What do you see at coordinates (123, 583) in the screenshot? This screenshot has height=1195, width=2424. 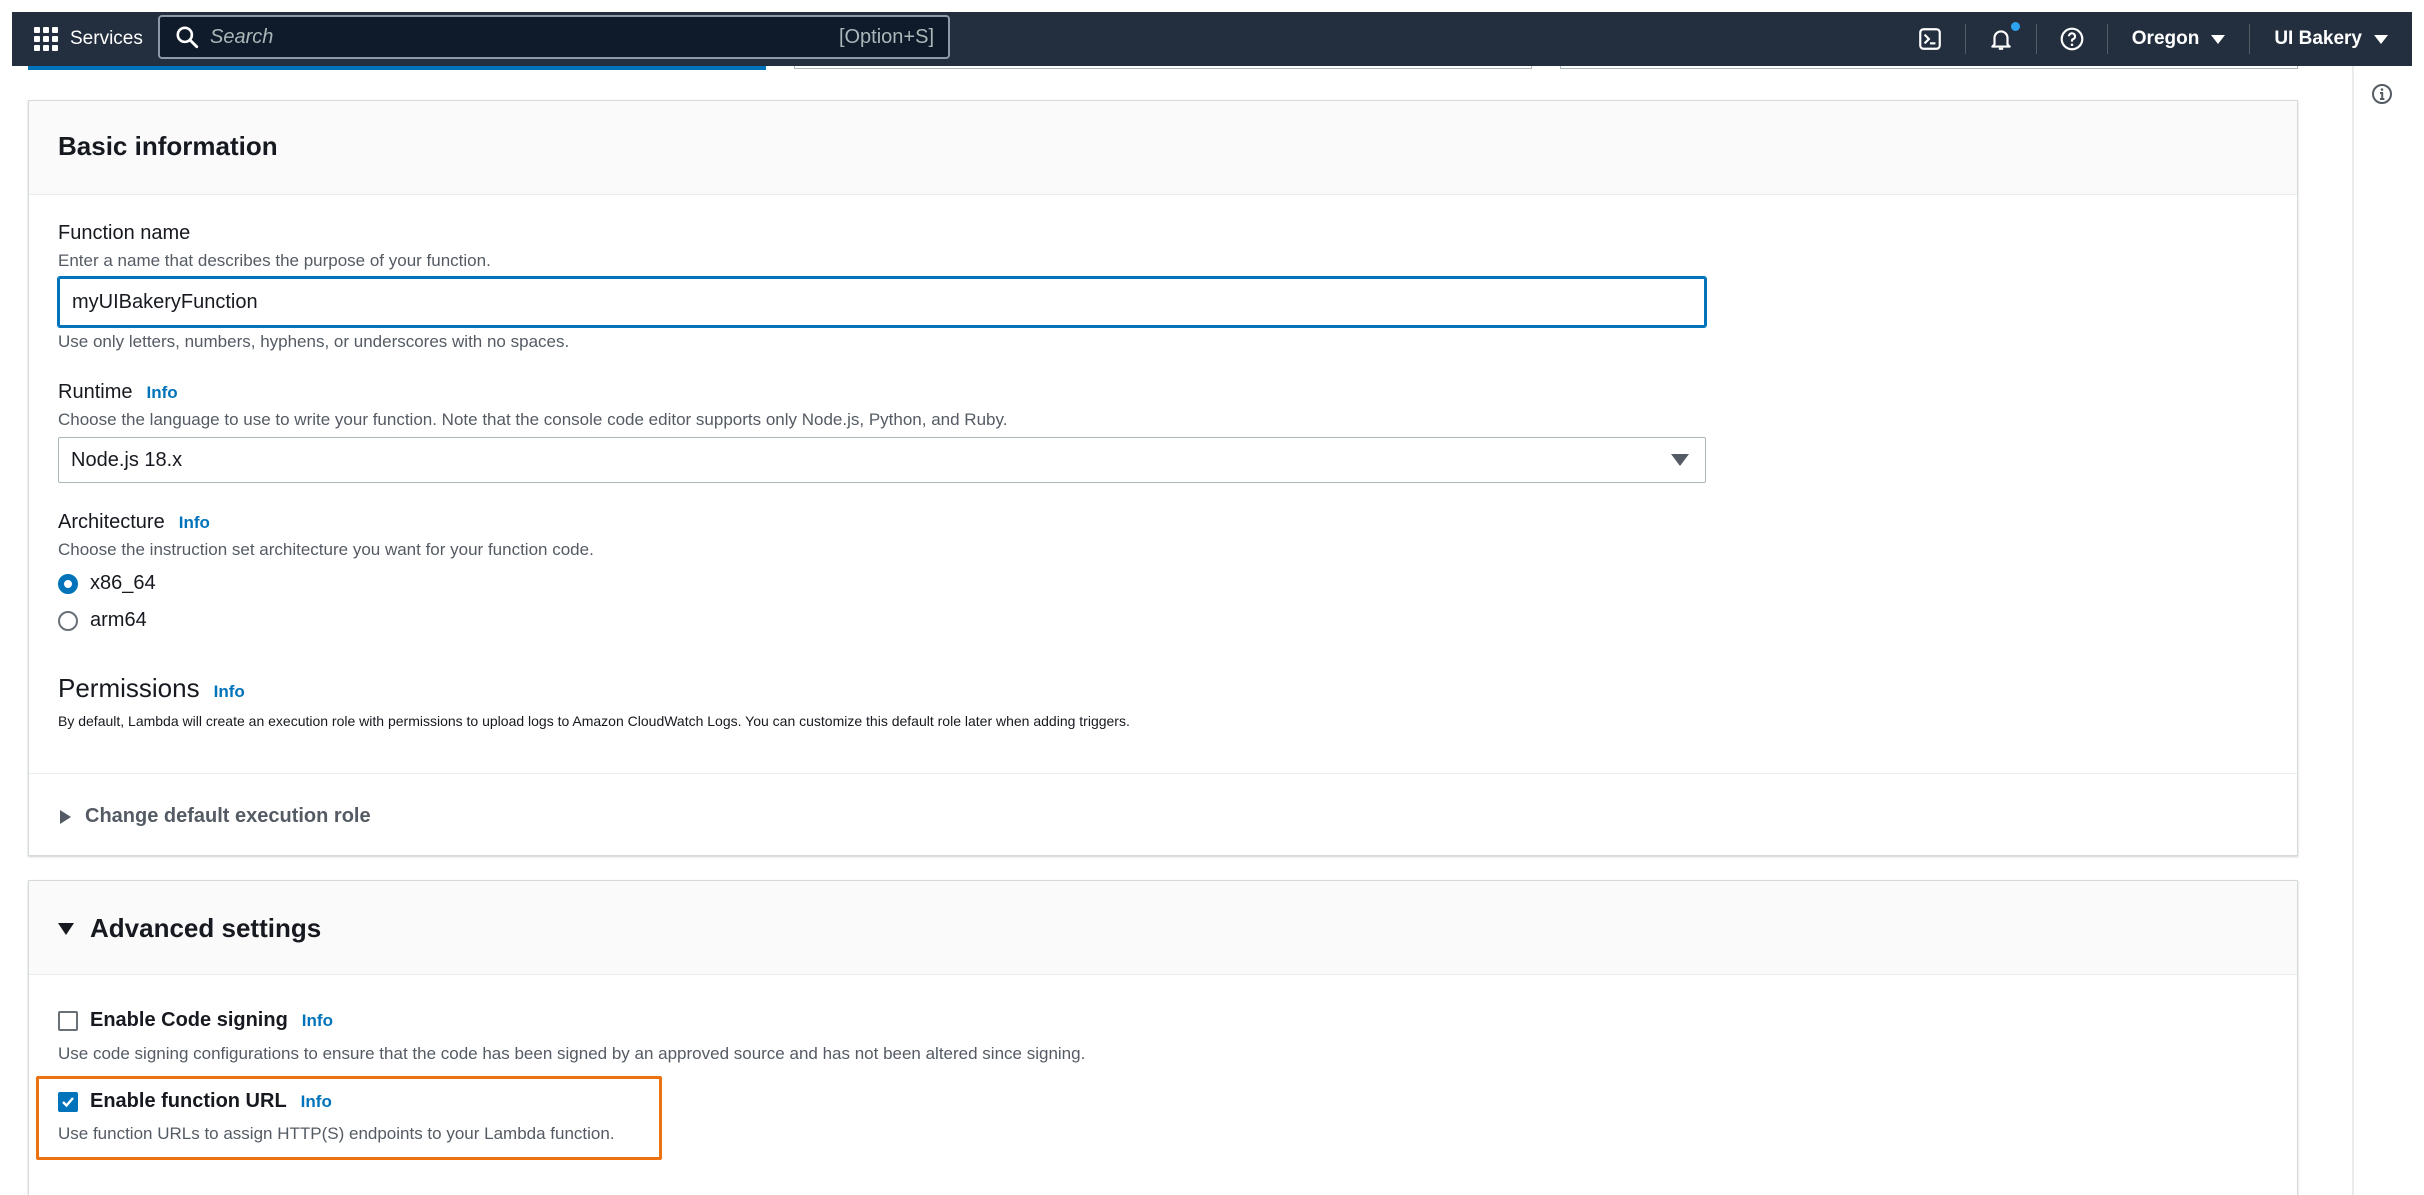 I see `radio-label: x86_64` at bounding box center [123, 583].